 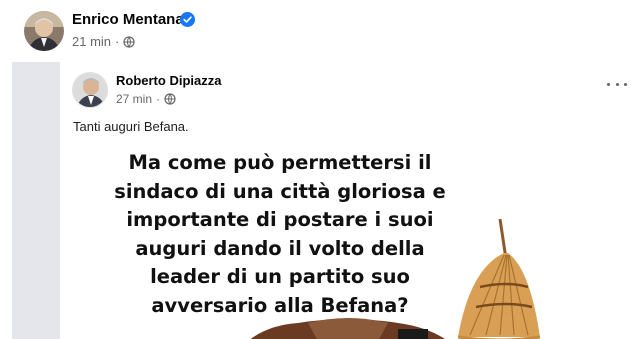 I want to click on shared-author-name: Roberto Dipiazza, so click(x=168, y=80).